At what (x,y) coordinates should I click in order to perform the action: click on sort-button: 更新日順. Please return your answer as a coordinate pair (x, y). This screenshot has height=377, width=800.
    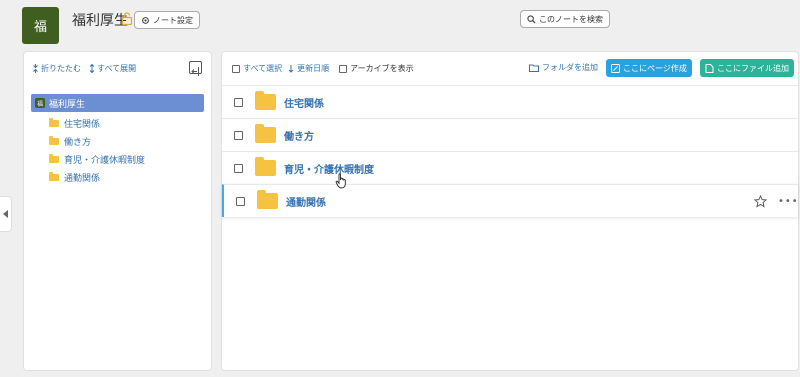
    Looking at the image, I should click on (308, 68).